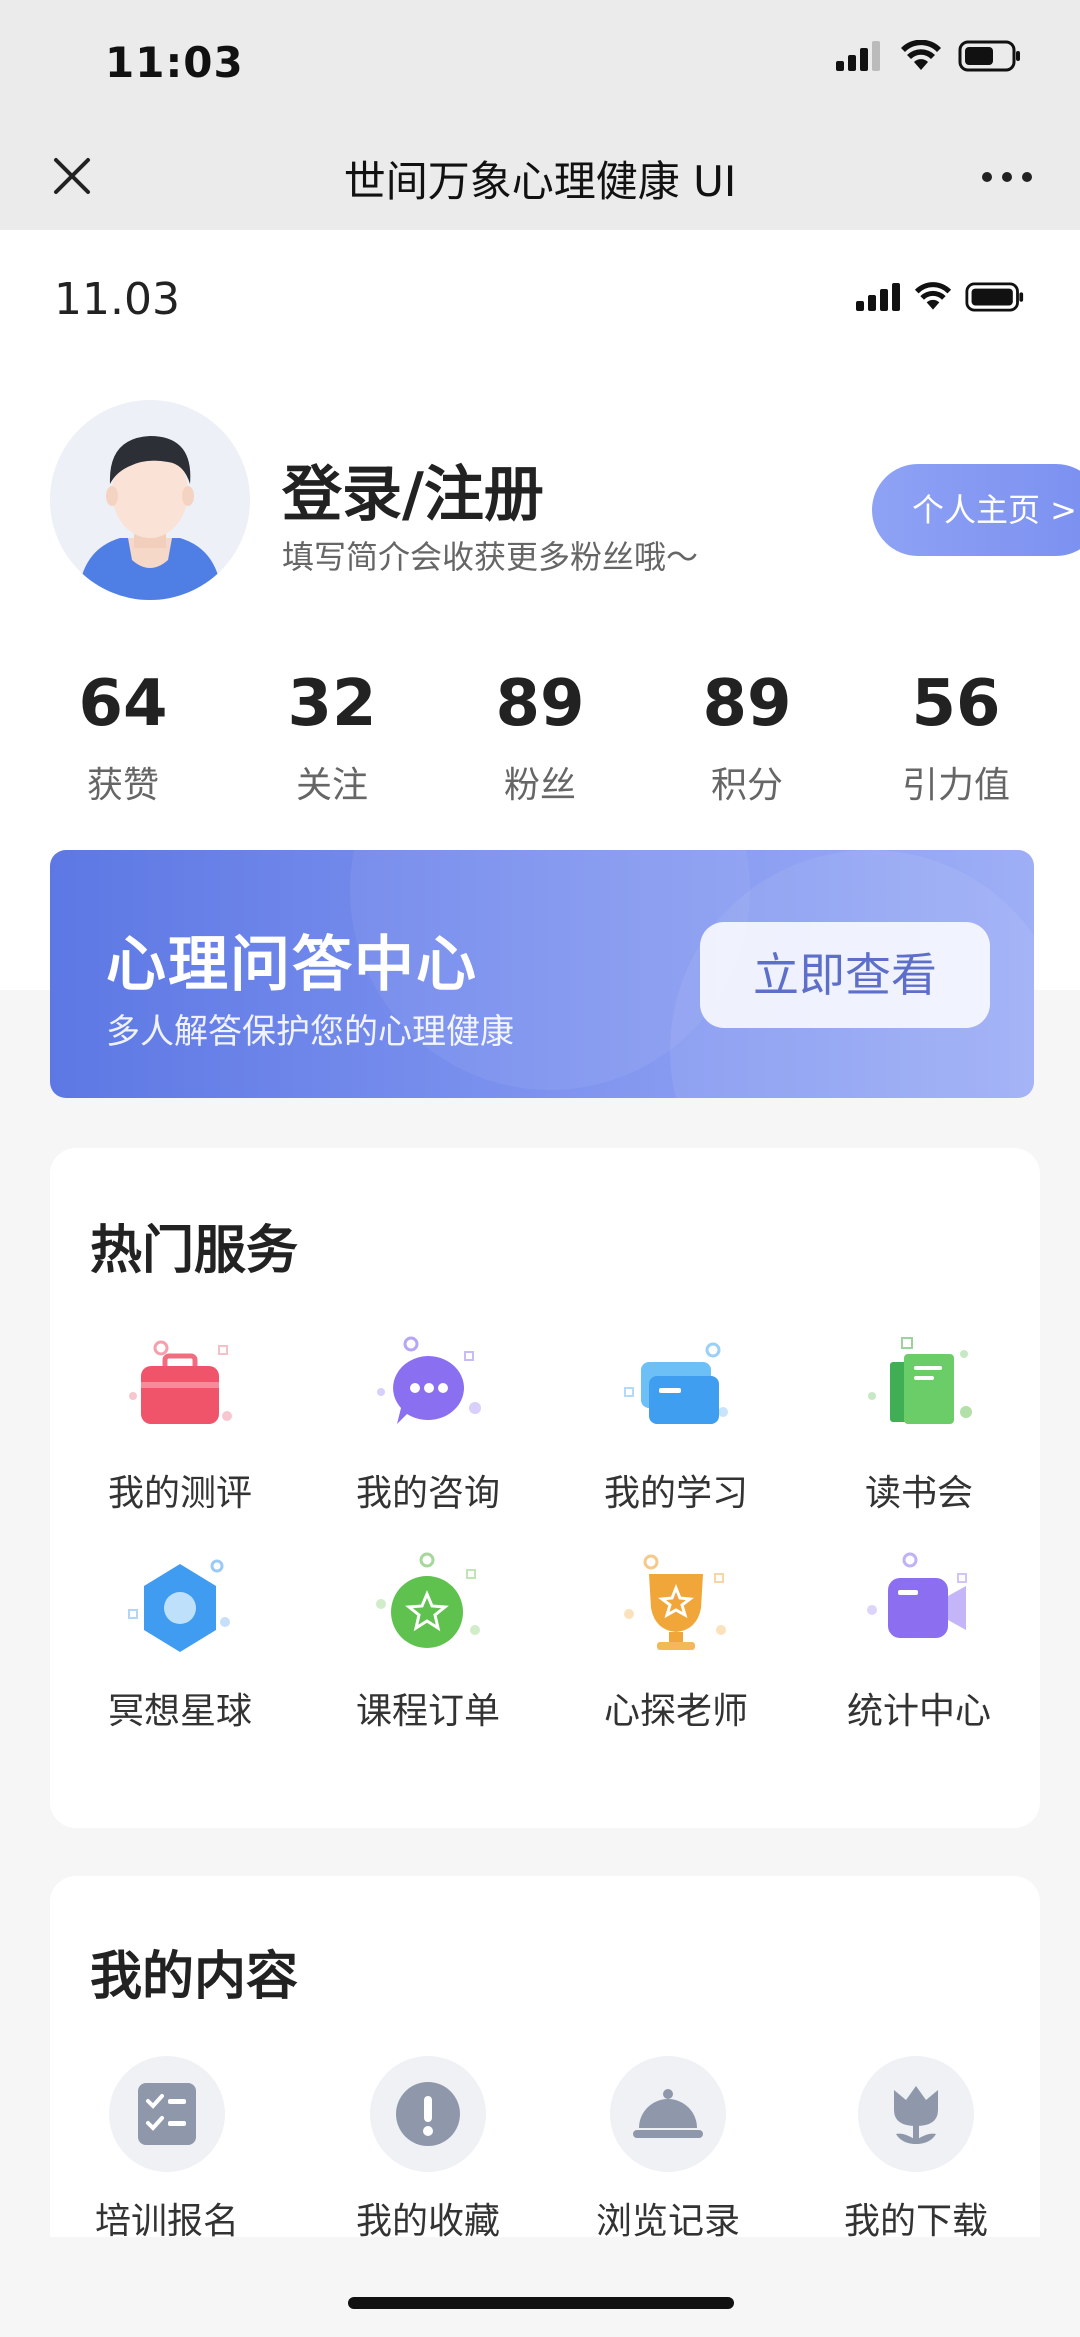 Image resolution: width=1080 pixels, height=2337 pixels. What do you see at coordinates (919, 1610) in the screenshot?
I see `camera-icon` at bounding box center [919, 1610].